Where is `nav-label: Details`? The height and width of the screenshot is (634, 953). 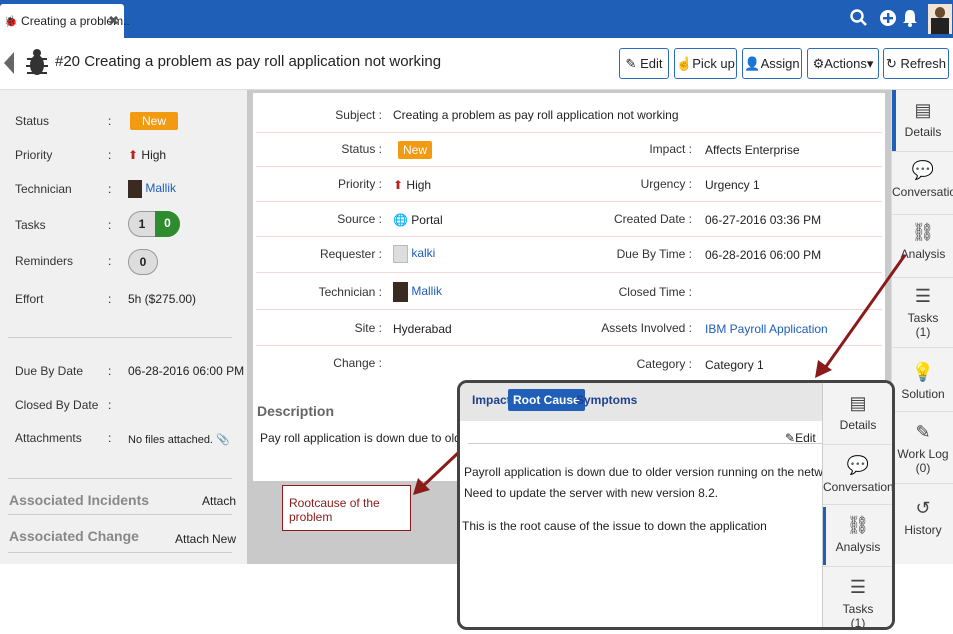
nav-label: Details is located at coordinates (858, 425).